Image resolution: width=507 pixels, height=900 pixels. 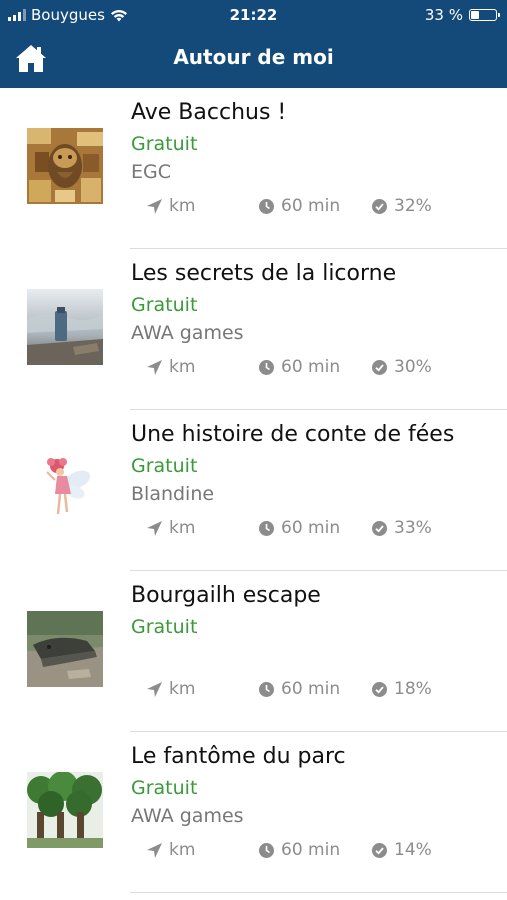 What do you see at coordinates (413, 689) in the screenshot?
I see `percent-value: 18%` at bounding box center [413, 689].